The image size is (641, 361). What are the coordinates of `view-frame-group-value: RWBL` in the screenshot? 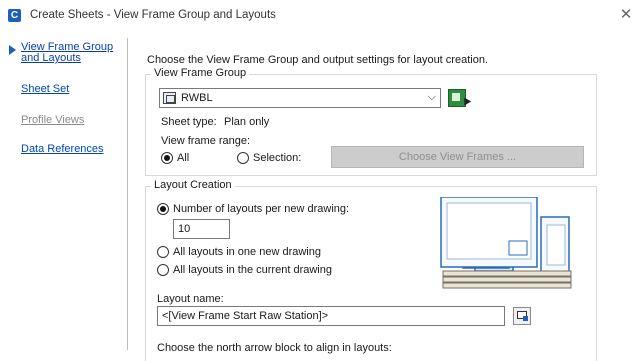 It's located at (197, 98).